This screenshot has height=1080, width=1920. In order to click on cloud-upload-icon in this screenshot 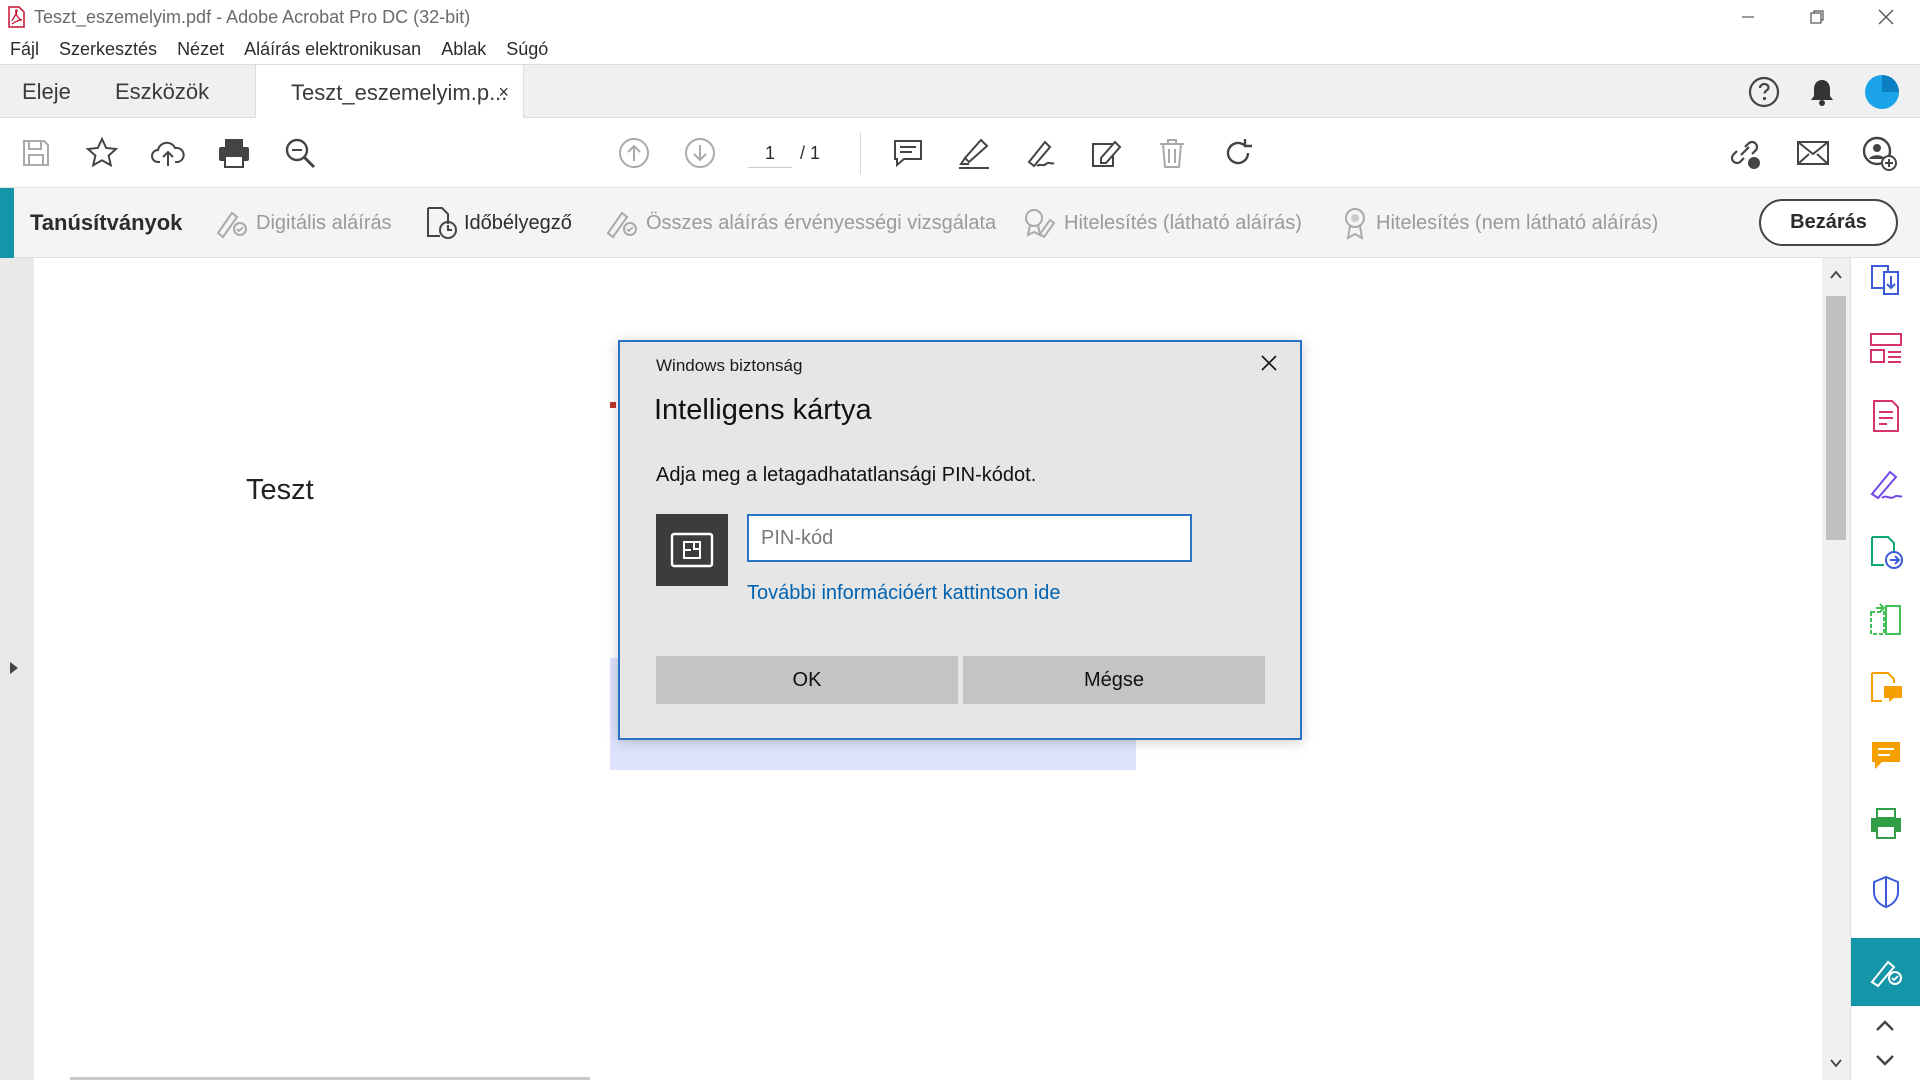, I will do `click(168, 153)`.